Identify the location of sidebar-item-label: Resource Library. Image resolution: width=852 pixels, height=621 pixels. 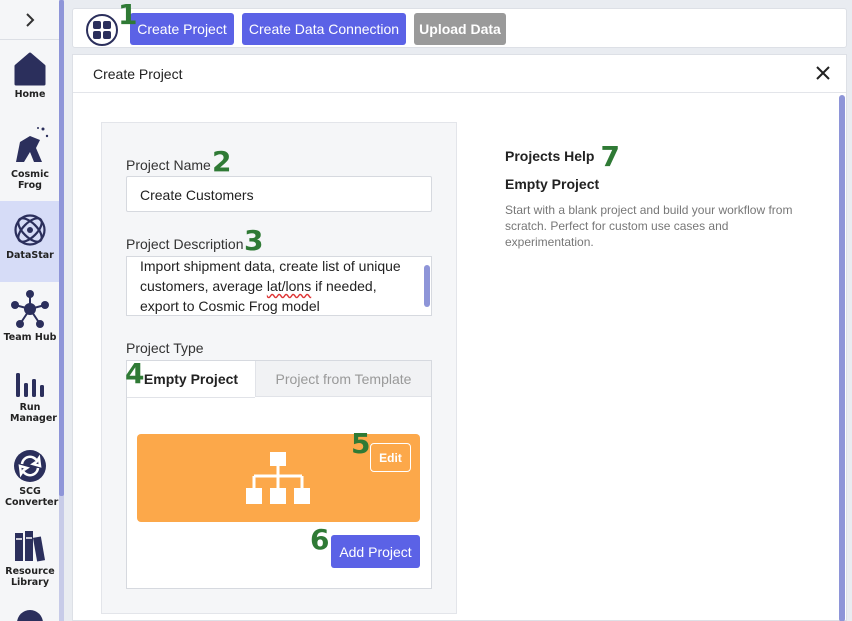
(30, 577).